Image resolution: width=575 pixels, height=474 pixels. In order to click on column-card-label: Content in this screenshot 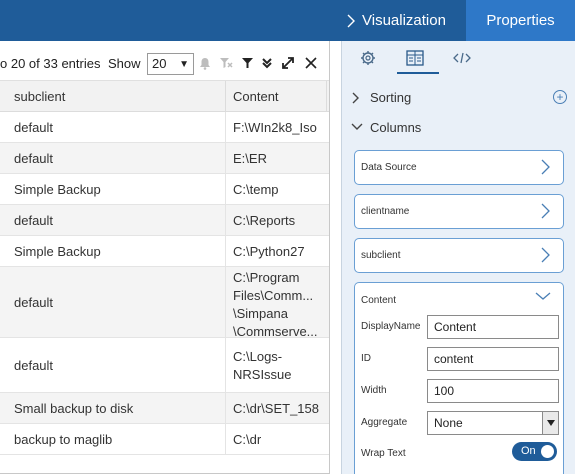, I will do `click(378, 300)`.